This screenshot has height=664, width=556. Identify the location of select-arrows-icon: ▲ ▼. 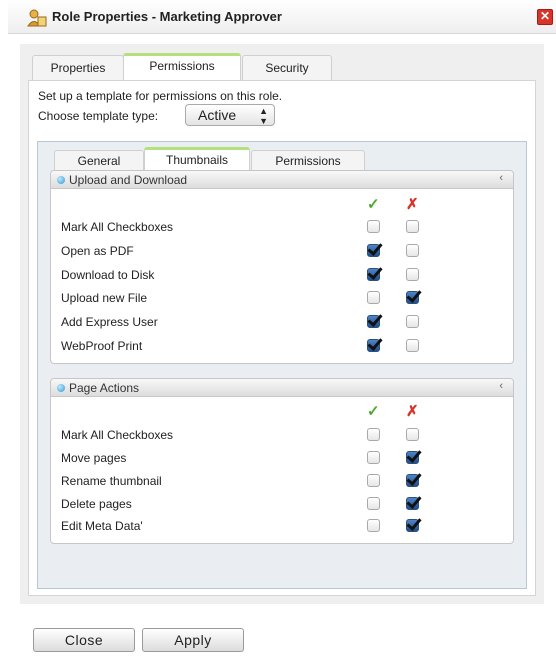
(263, 116).